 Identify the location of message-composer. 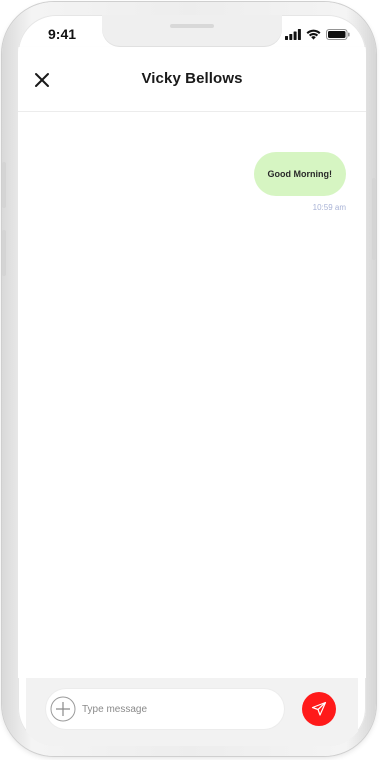
(192, 712).